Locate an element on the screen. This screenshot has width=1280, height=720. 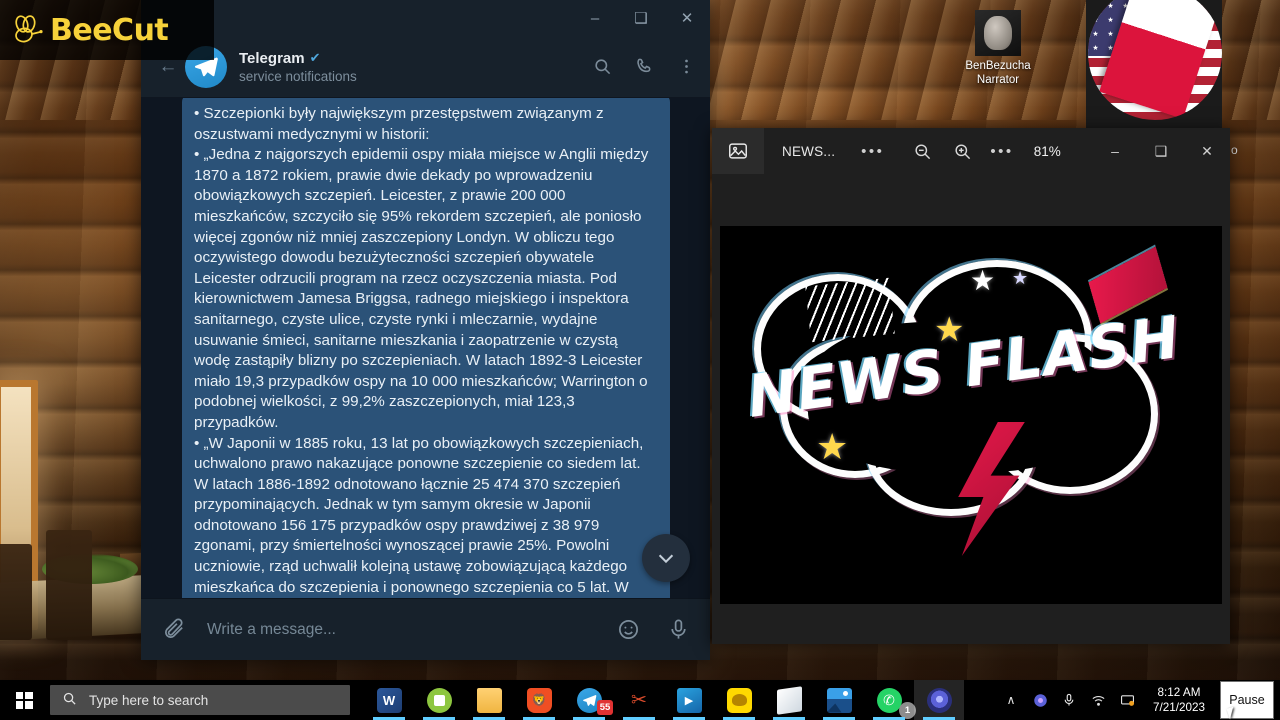
zoom-in-icon is located at coordinates (962, 151).